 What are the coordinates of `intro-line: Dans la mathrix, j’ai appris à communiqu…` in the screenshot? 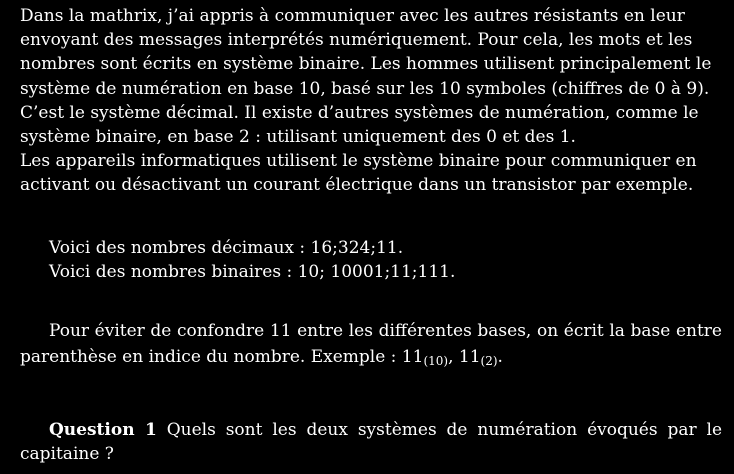 It's located at (352, 16).